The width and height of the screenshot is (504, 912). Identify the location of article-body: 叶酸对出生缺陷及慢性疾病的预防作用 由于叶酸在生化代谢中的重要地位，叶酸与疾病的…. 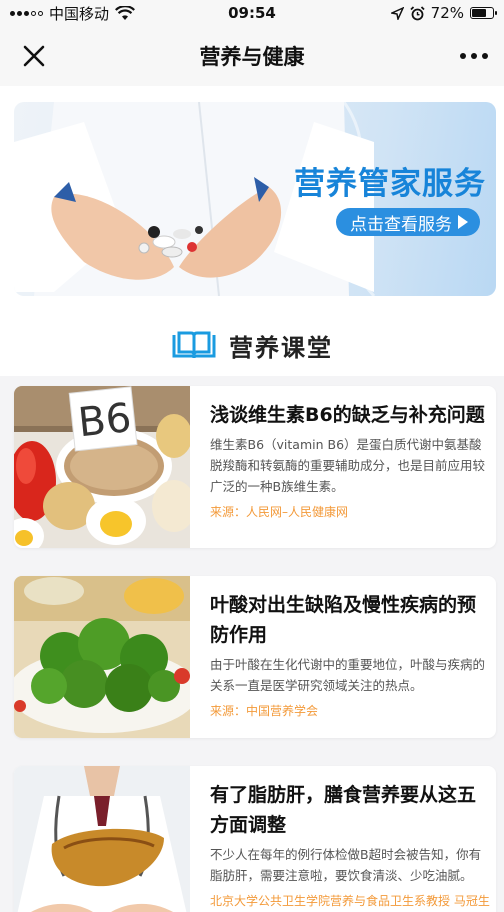
(349, 654).